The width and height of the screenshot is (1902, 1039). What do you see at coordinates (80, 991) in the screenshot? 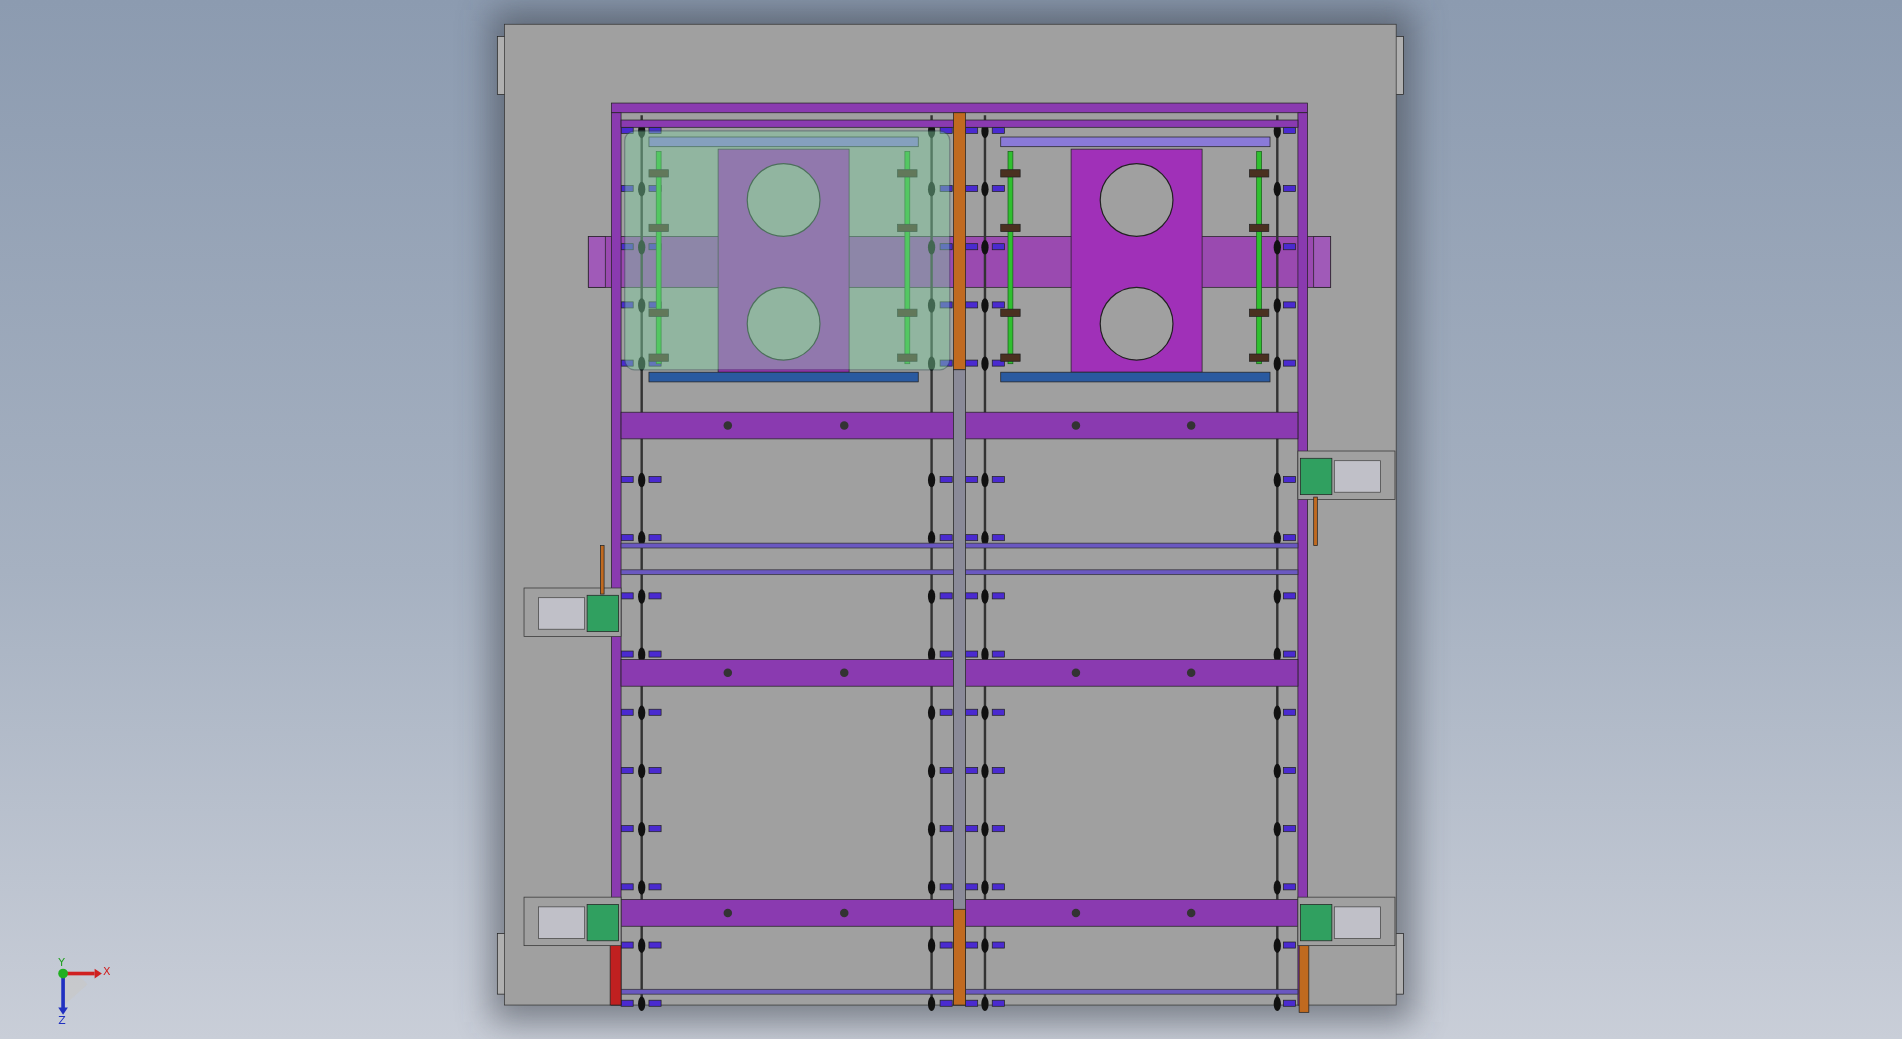
I see `axis-triad-icon` at bounding box center [80, 991].